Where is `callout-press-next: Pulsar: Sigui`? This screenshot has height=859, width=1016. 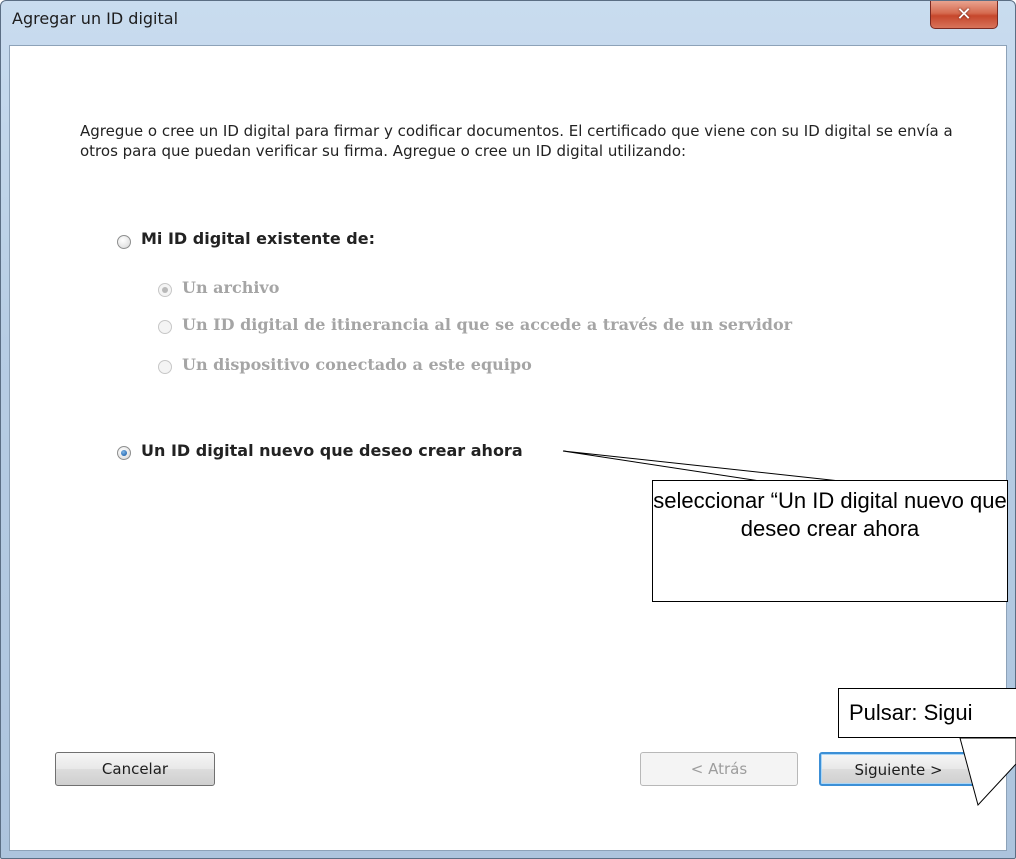
callout-press-next: Pulsar: Sigui is located at coordinates (927, 713).